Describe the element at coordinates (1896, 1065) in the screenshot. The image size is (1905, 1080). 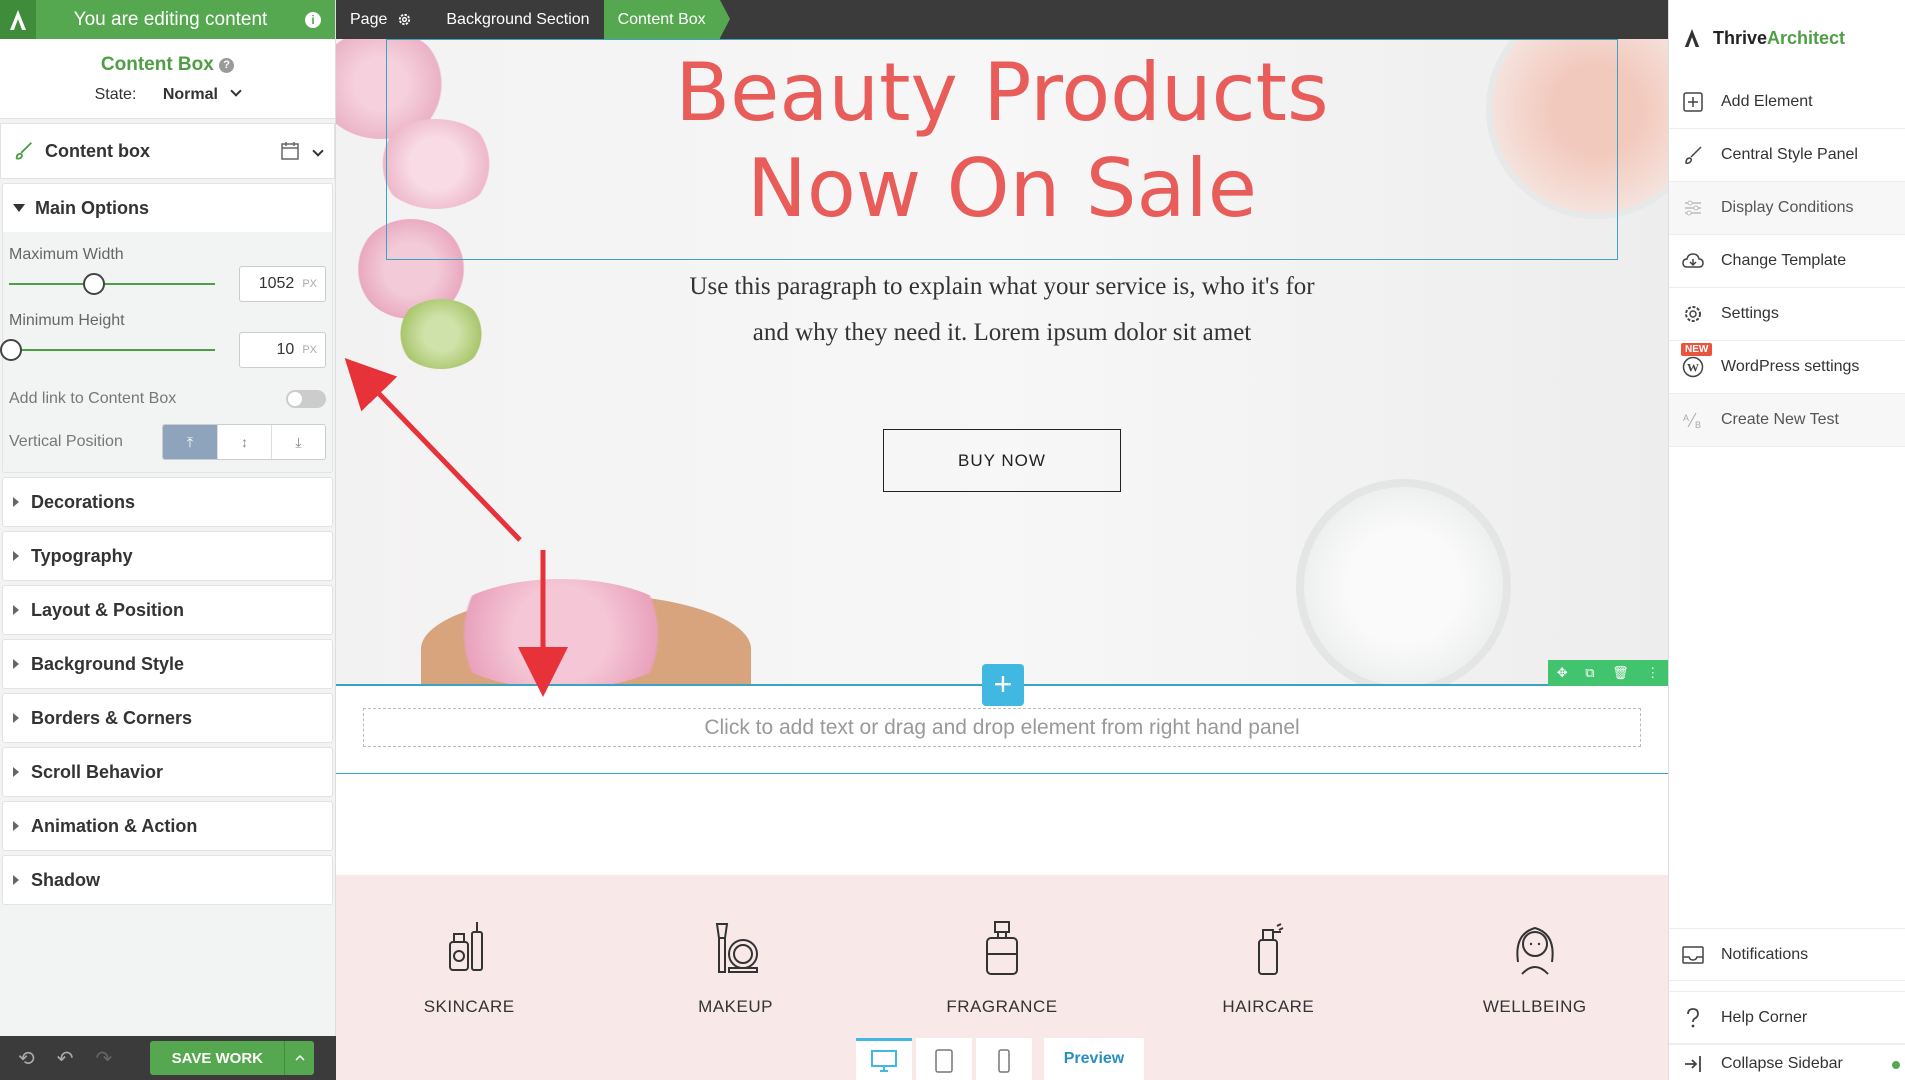
I see `status-dot-icon` at that location.